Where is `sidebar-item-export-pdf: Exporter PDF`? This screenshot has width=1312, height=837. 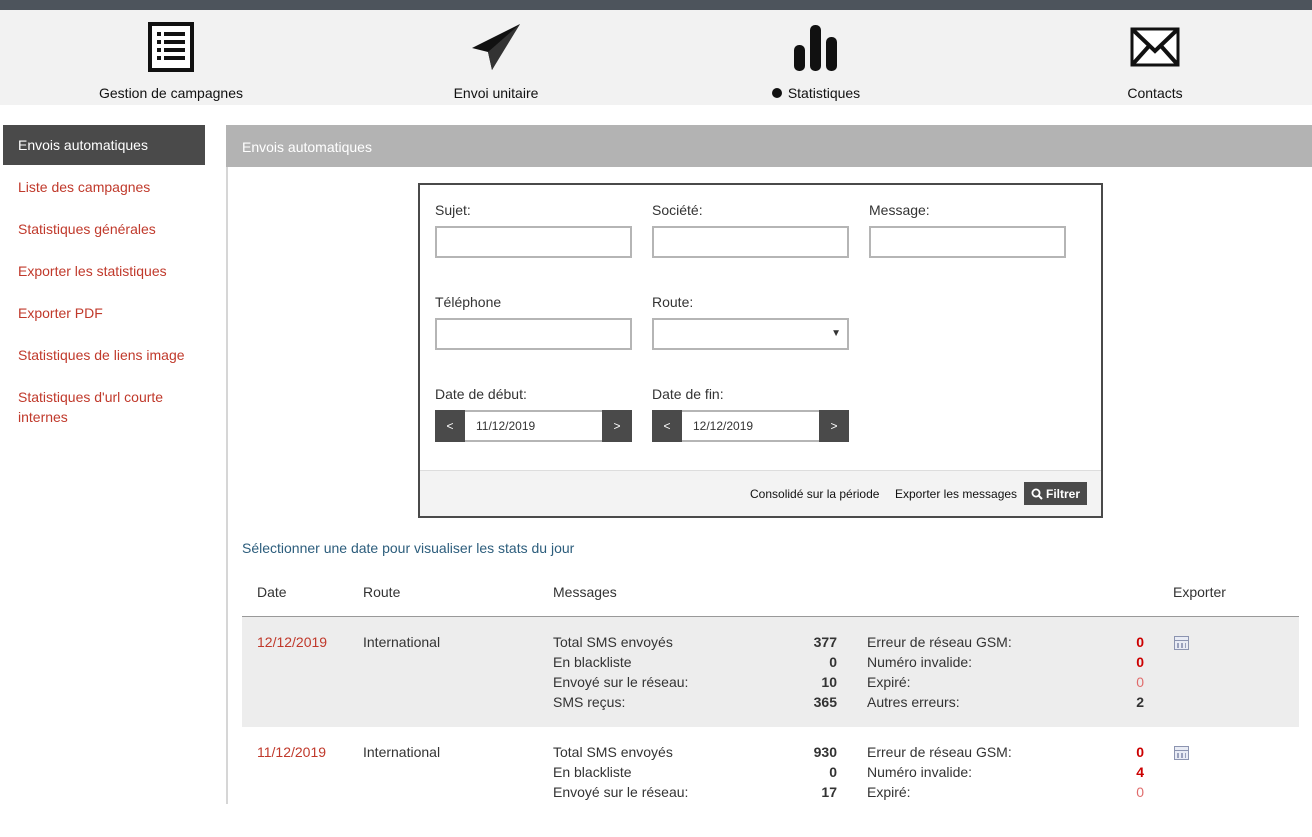 sidebar-item-export-pdf: Exporter PDF is located at coordinates (60, 313).